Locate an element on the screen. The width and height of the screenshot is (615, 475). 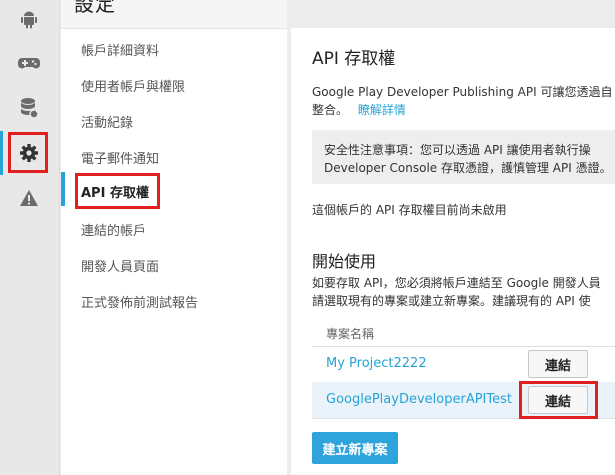
gear-icon is located at coordinates (29, 153).